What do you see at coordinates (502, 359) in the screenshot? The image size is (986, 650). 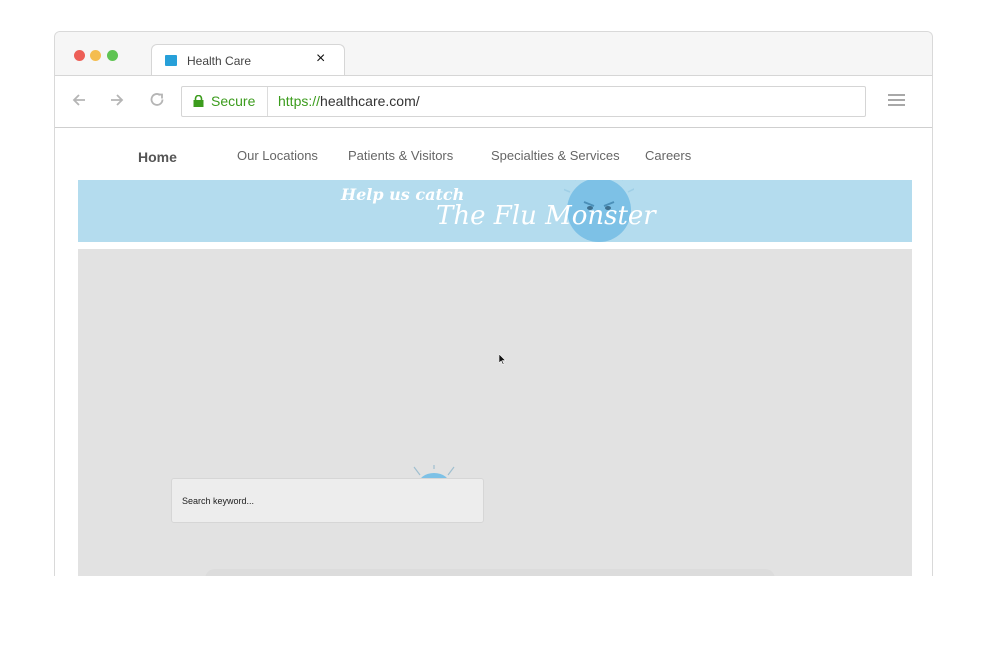 I see `mouse-cursor-icon` at bounding box center [502, 359].